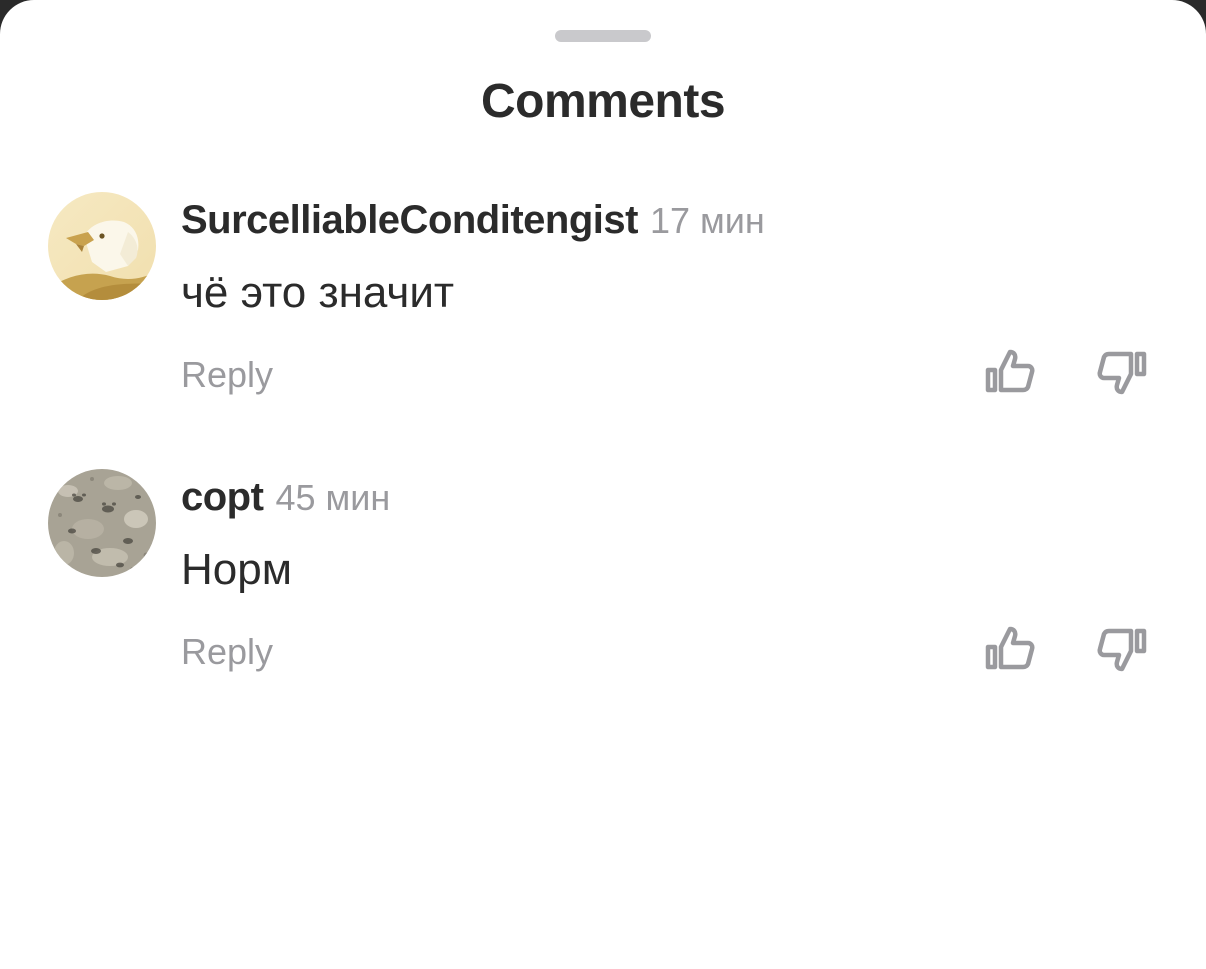  Describe the element at coordinates (603, 36) in the screenshot. I see `sheet-grabber-handle` at that location.